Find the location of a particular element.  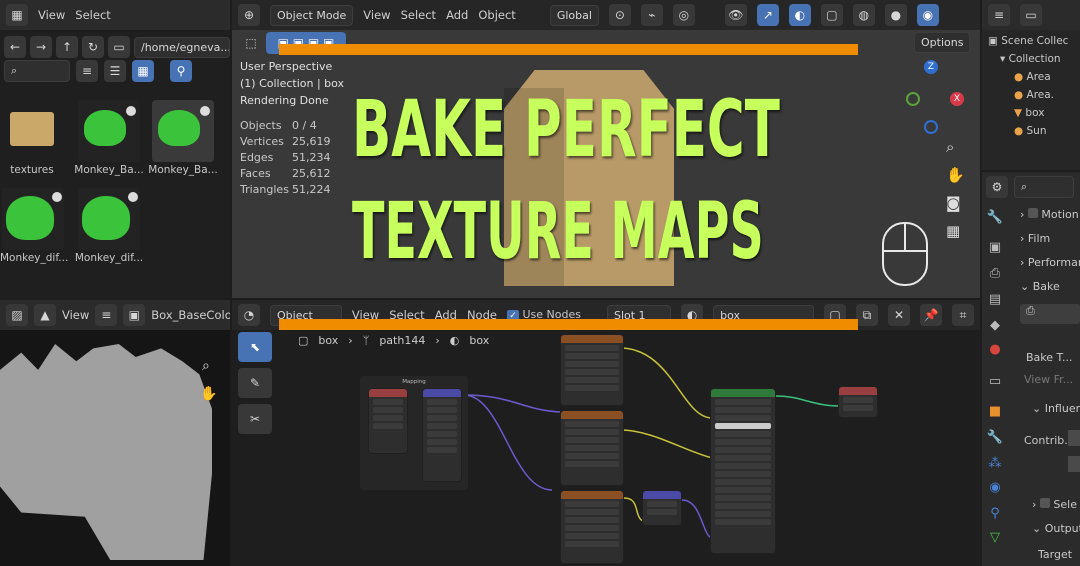

wireframe-shading-icon: ◍ is located at coordinates (863, 15).